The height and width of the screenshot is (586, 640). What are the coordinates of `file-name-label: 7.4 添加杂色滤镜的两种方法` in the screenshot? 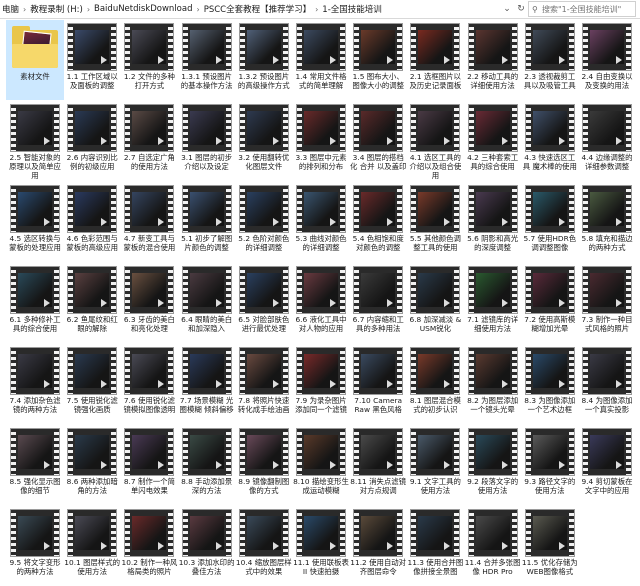 It's located at (35, 405).